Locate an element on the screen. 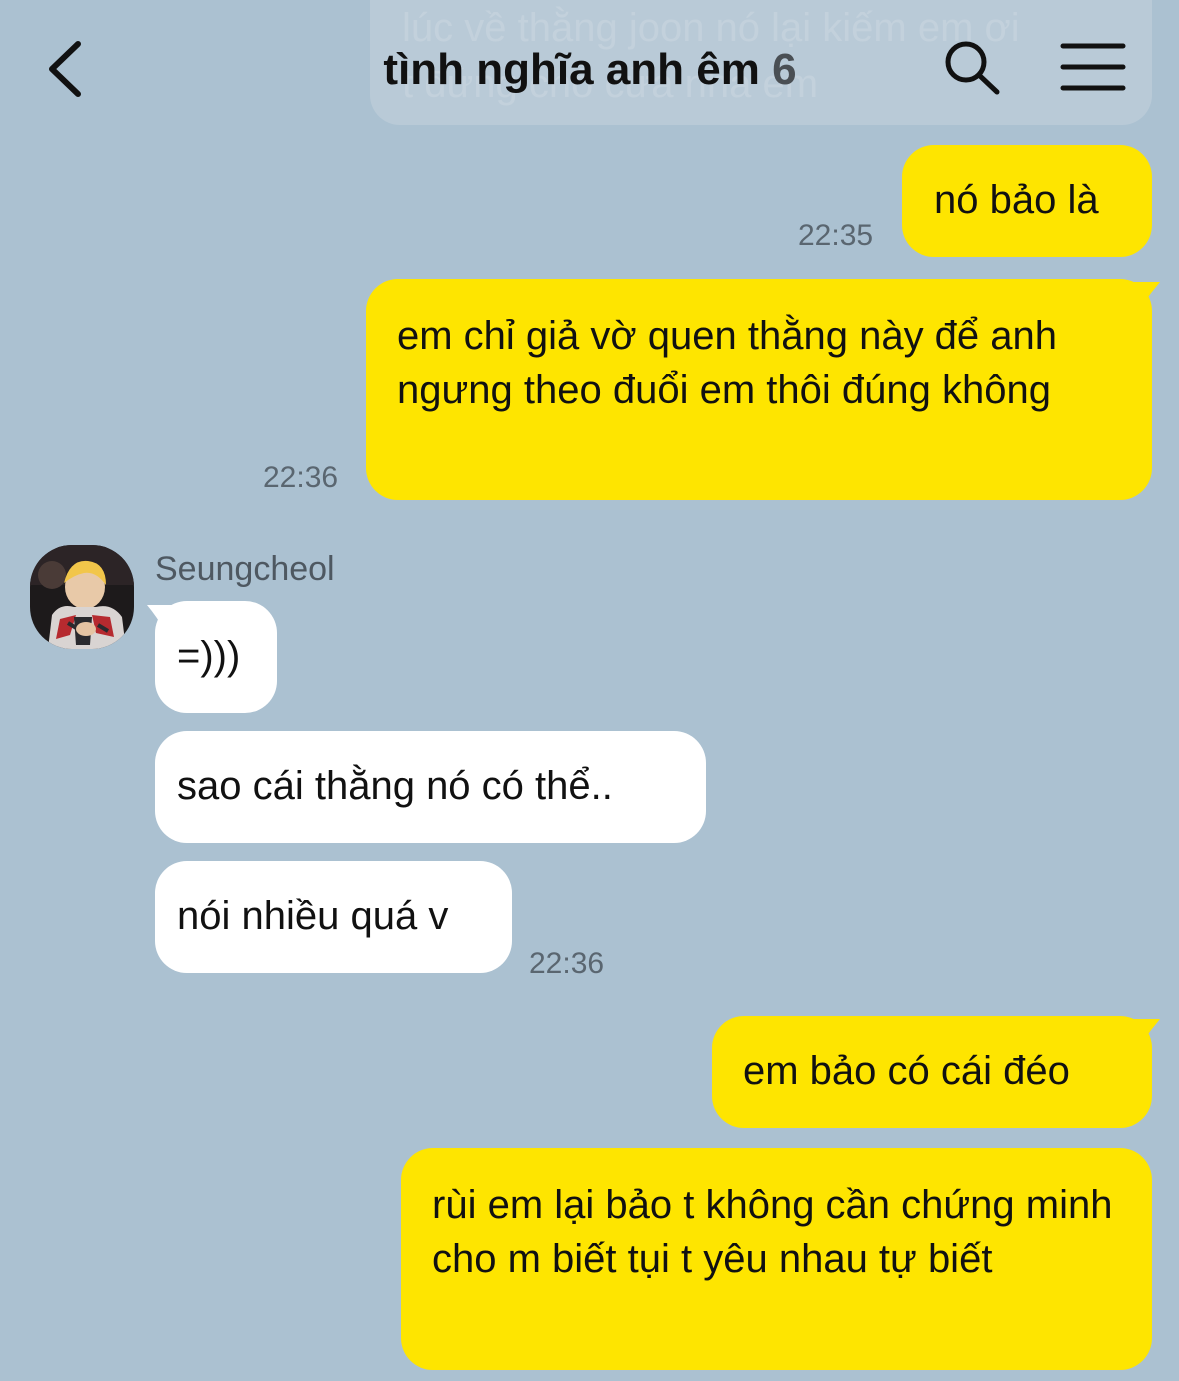 This screenshot has width=1179, height=1381. menu-button is located at coordinates (1093, 68).